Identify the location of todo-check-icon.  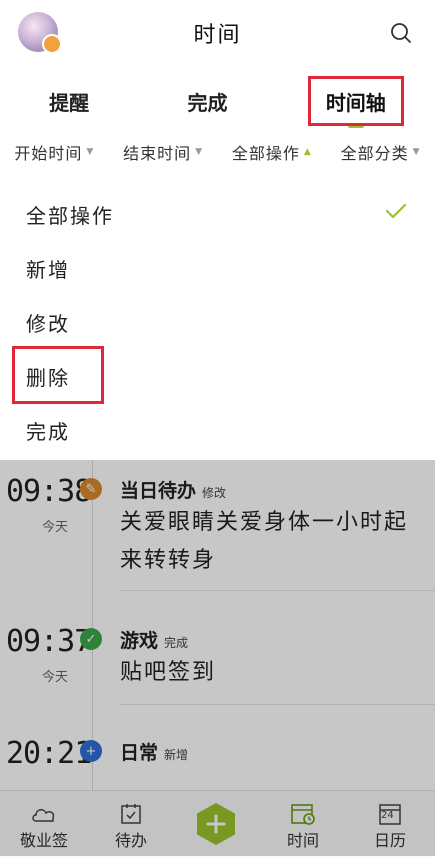
(131, 814).